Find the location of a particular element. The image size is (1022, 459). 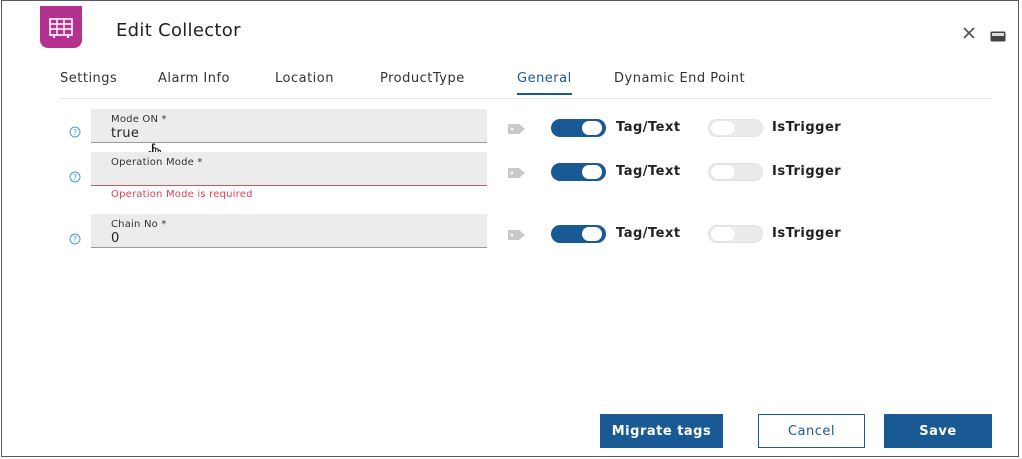

collector-grid-icon is located at coordinates (61, 27).